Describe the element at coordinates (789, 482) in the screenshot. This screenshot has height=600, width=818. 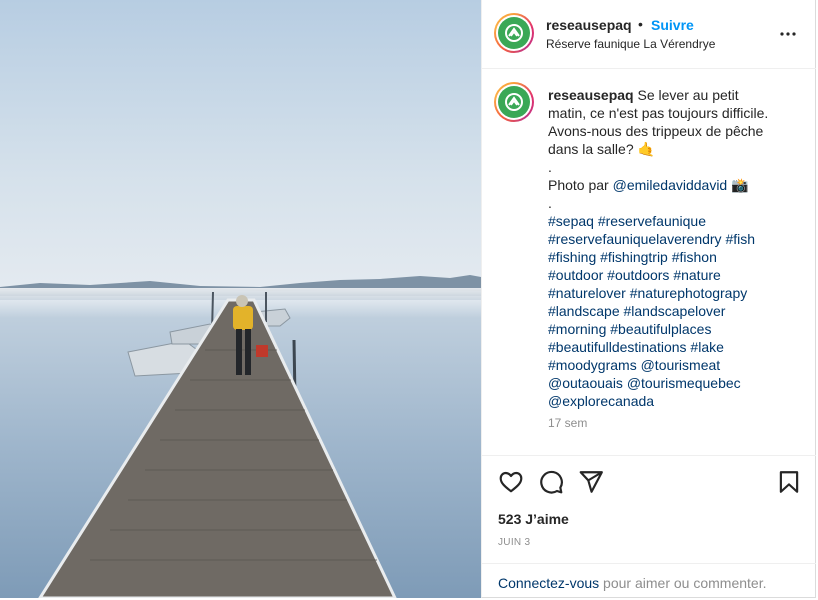
I see `bookmark-icon` at that location.